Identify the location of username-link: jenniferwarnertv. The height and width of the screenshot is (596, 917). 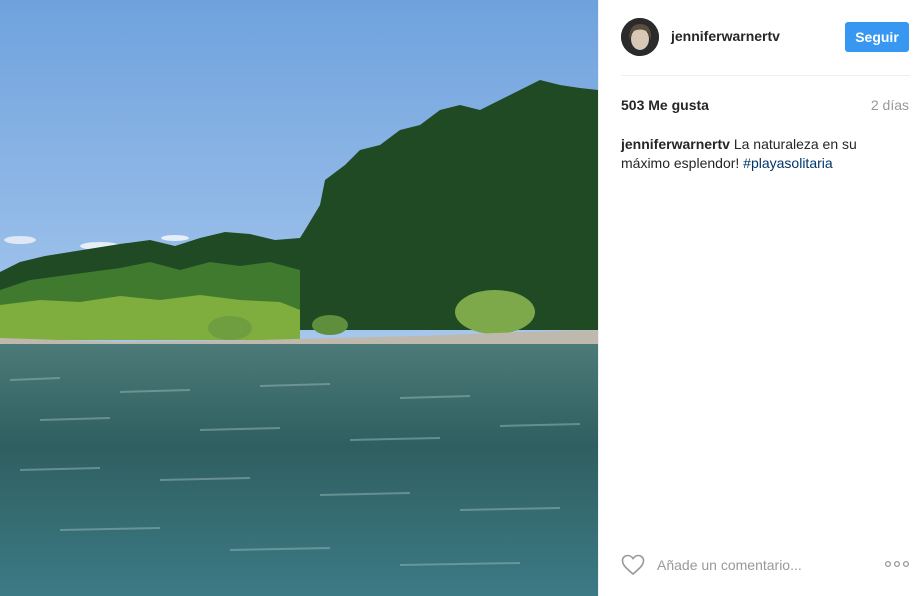
(725, 36).